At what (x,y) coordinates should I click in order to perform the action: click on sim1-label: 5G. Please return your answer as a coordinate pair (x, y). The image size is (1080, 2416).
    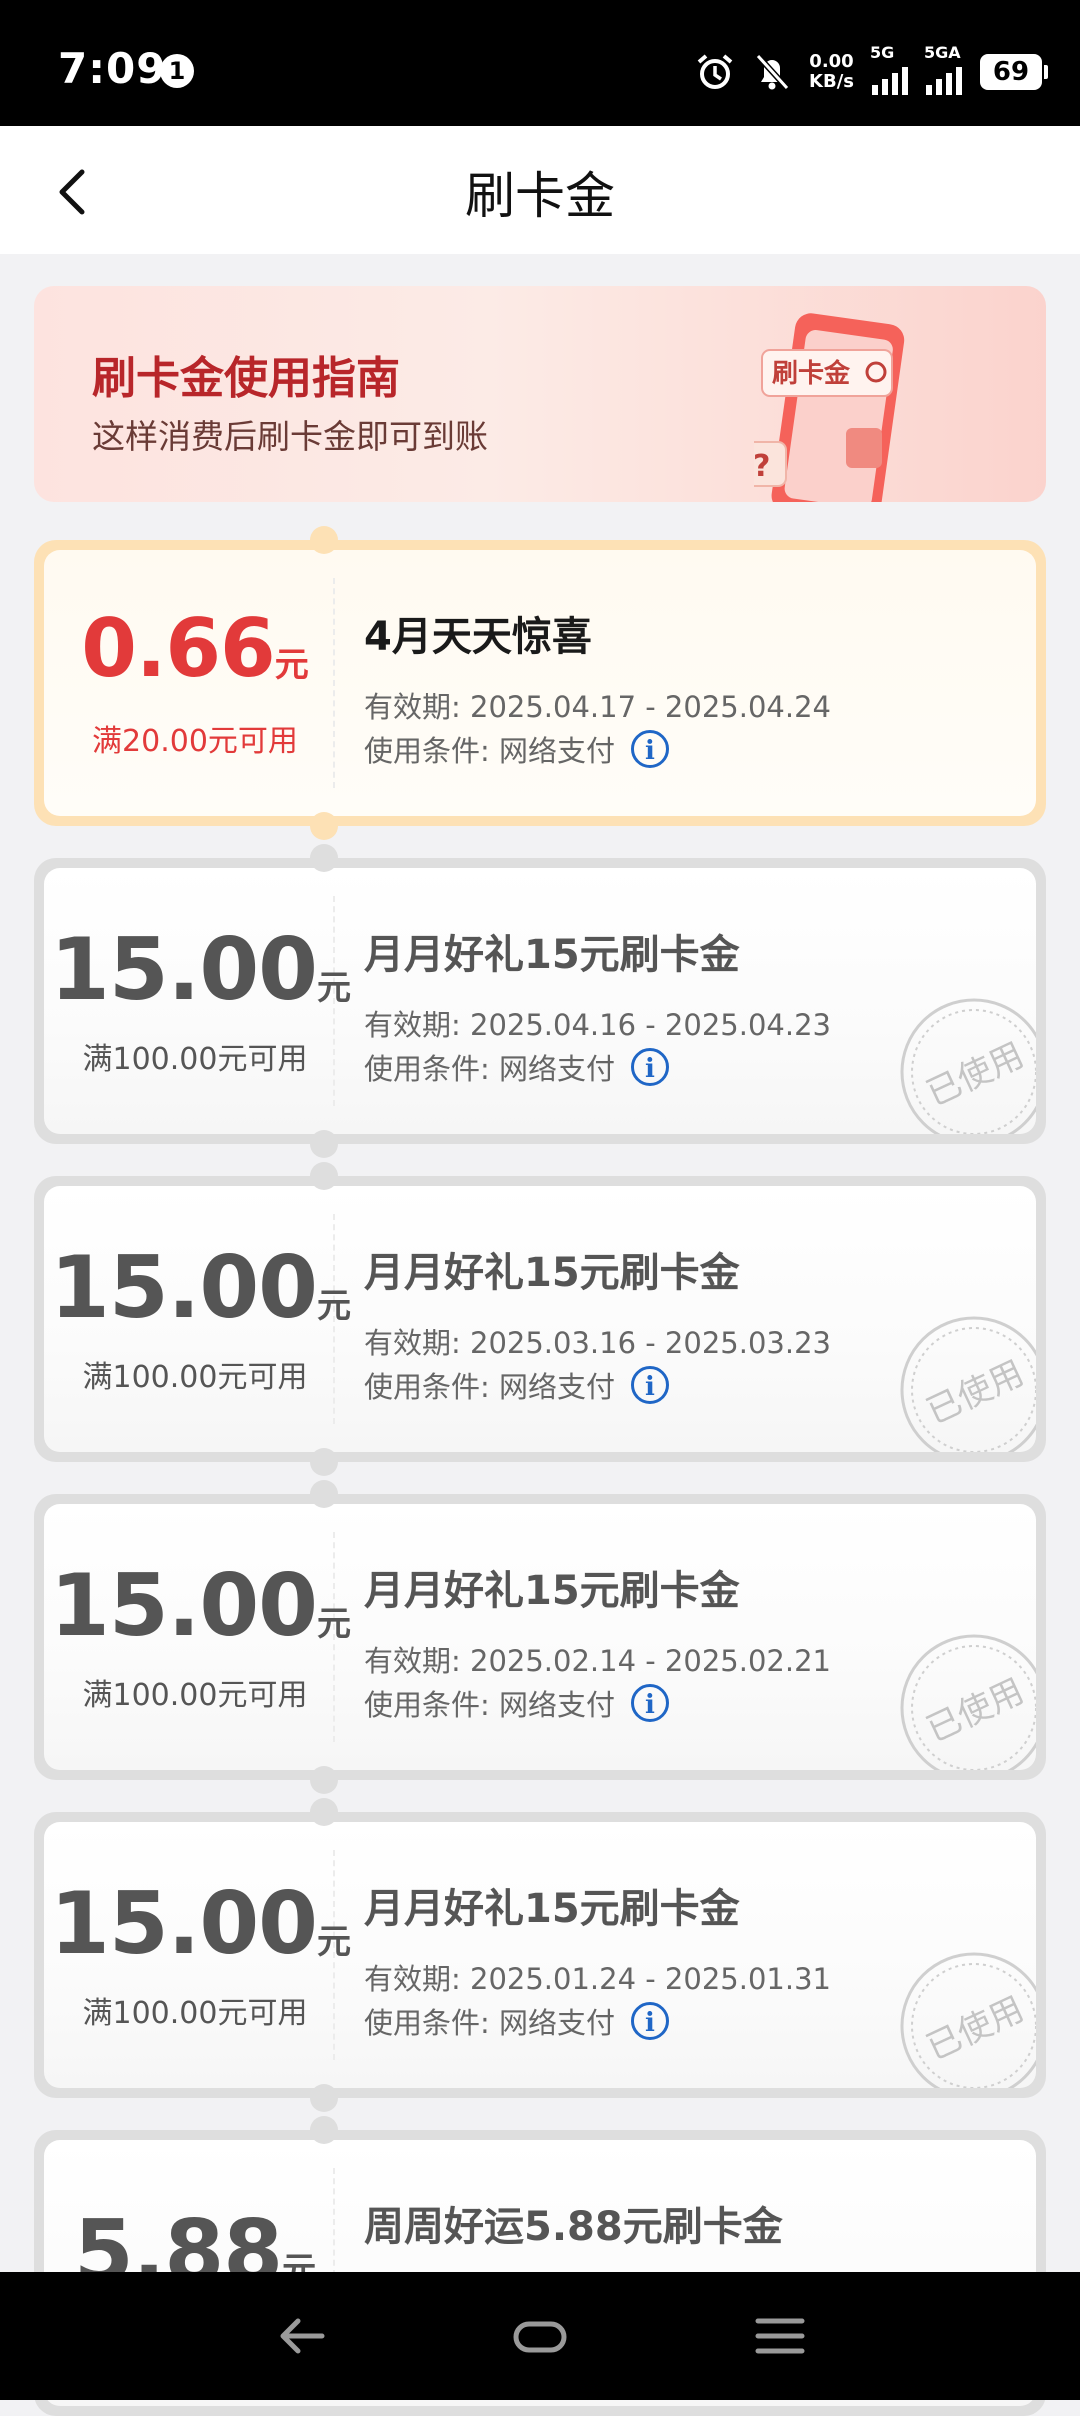
    Looking at the image, I should click on (882, 52).